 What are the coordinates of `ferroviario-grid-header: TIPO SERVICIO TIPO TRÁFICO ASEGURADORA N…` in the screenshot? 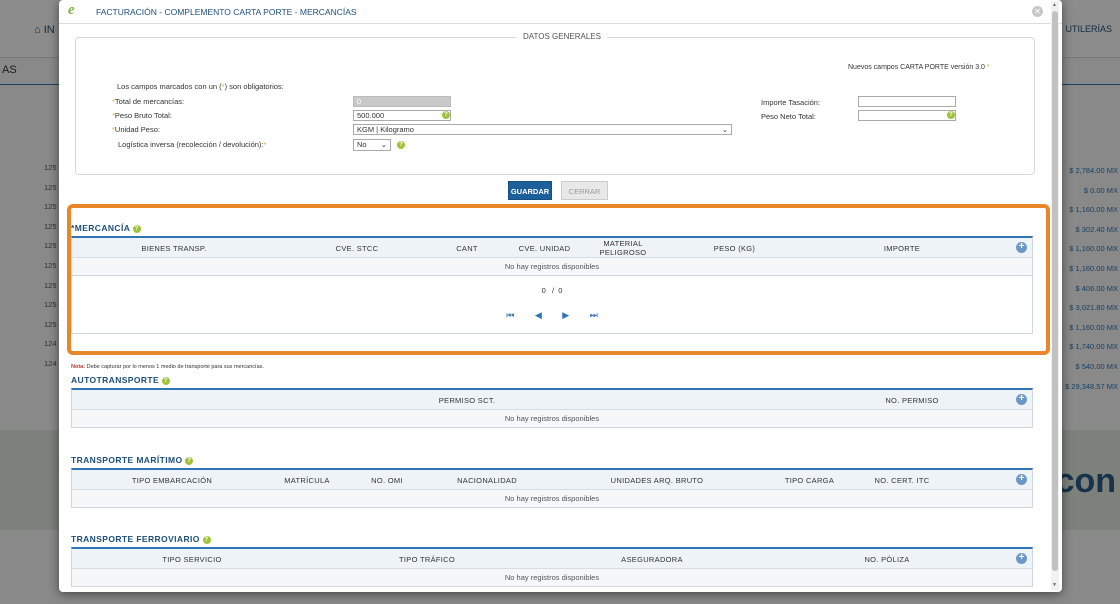 It's located at (552, 559).